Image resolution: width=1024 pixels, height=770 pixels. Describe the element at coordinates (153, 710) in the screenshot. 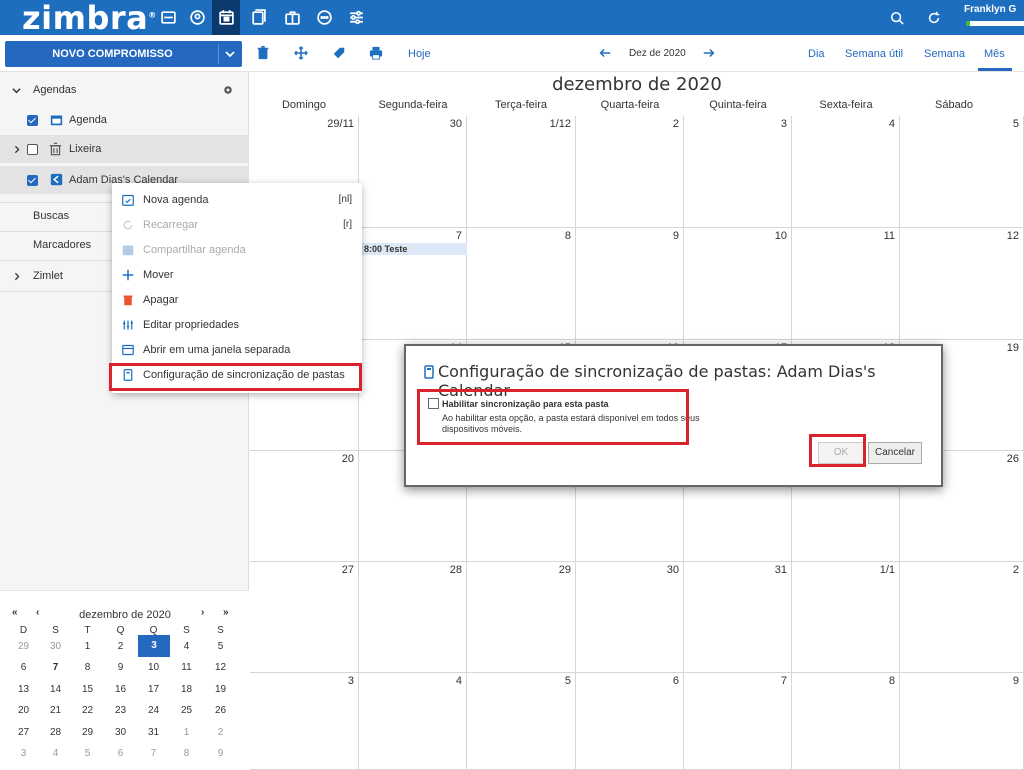

I see `mini-day: 24` at that location.